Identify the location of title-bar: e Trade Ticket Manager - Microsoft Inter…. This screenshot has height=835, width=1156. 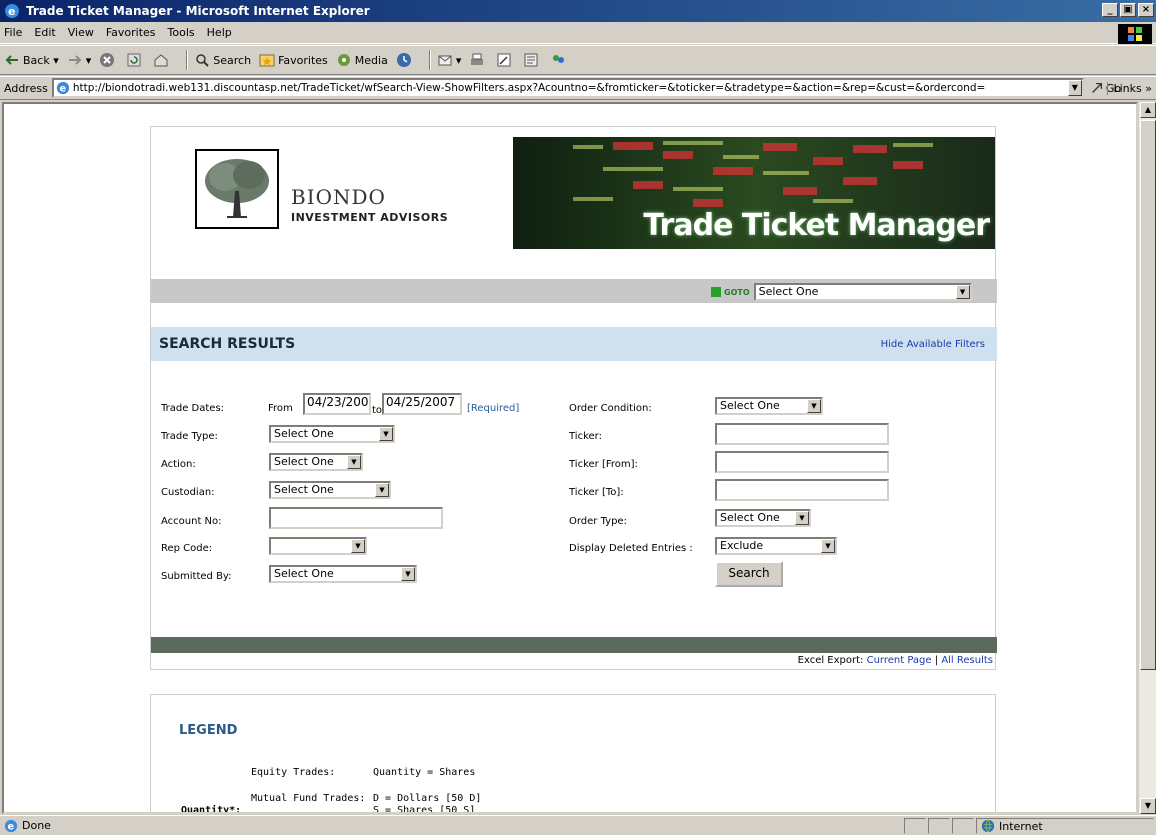
(578, 11).